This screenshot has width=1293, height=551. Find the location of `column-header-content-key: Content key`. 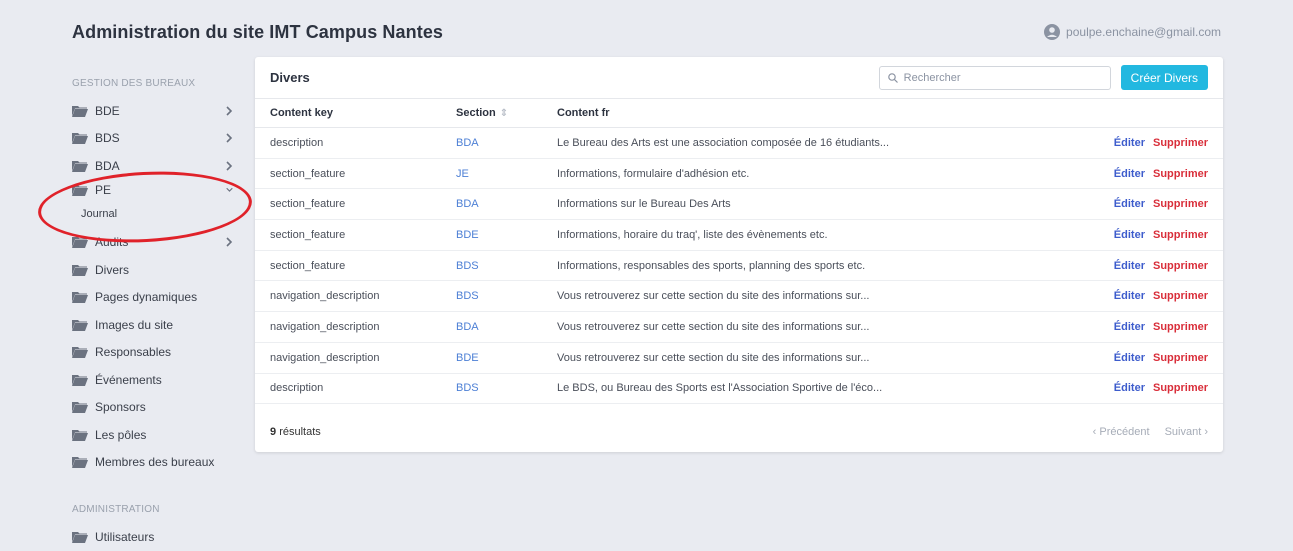

column-header-content-key: Content key is located at coordinates (348, 113).